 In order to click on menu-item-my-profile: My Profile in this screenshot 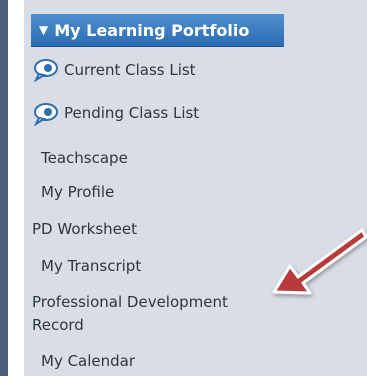, I will do `click(77, 192)`.